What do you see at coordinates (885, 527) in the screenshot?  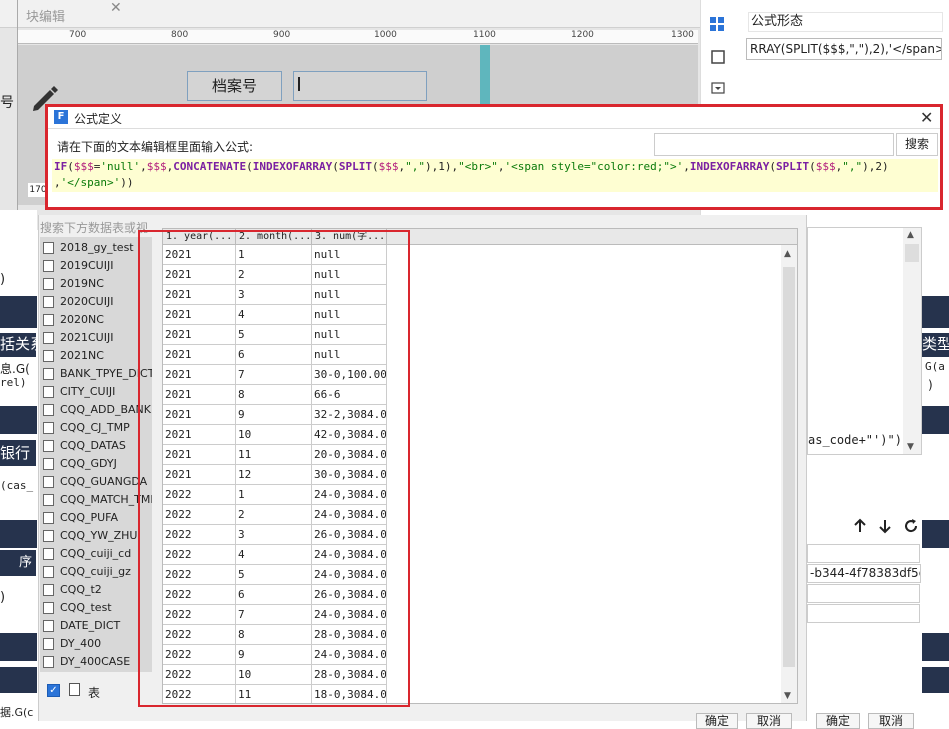 I see `arrow-down-icon` at bounding box center [885, 527].